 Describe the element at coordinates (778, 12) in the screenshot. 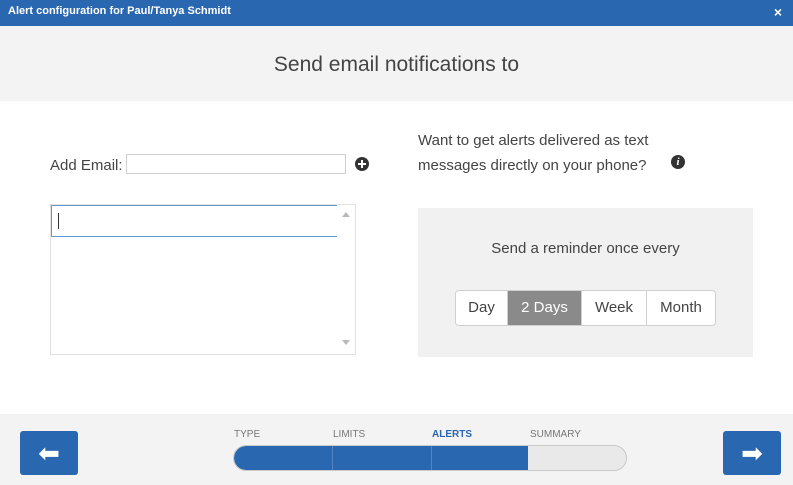

I see `close-icon: ×` at that location.